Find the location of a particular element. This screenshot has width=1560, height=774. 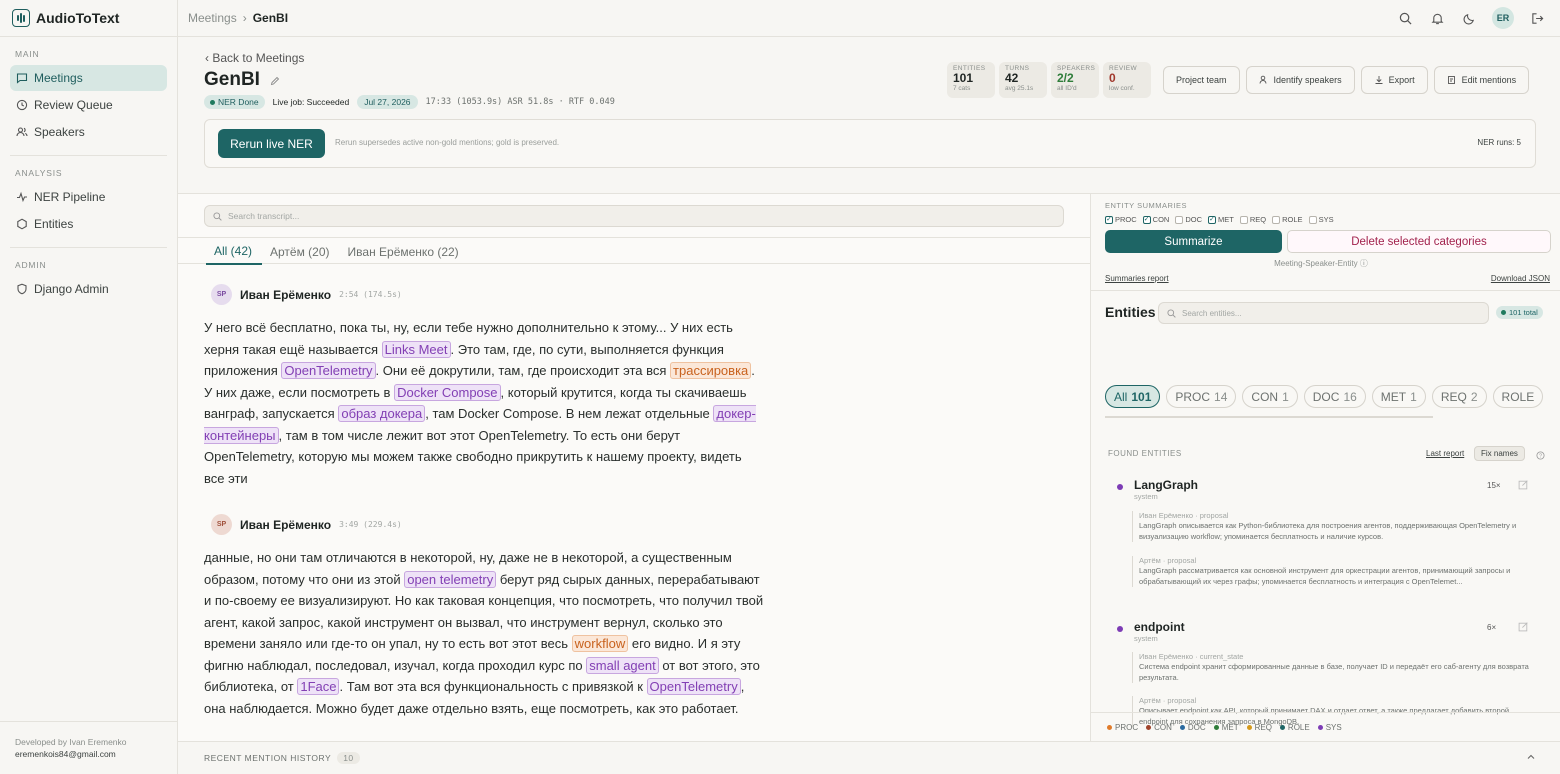

fix-names-button: Fix names is located at coordinates (1499, 453).